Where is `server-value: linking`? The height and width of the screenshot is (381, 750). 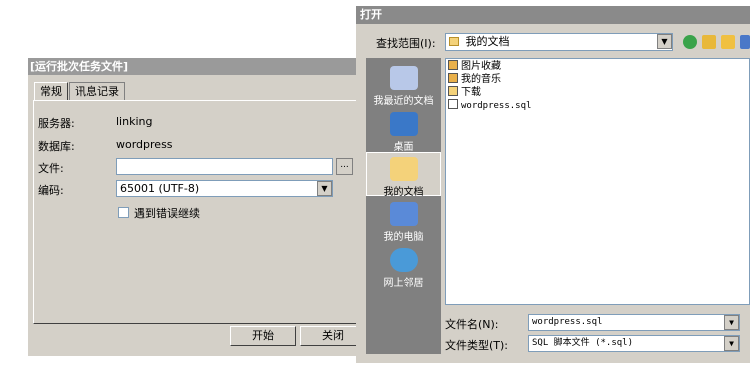 server-value: linking is located at coordinates (134, 121).